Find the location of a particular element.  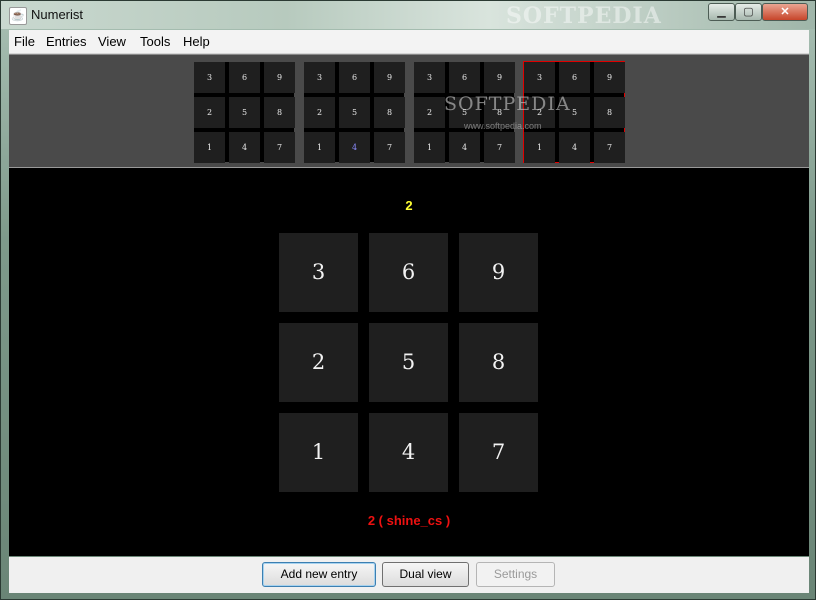

thumbnail-1: 369 258 147 is located at coordinates (244, 112).